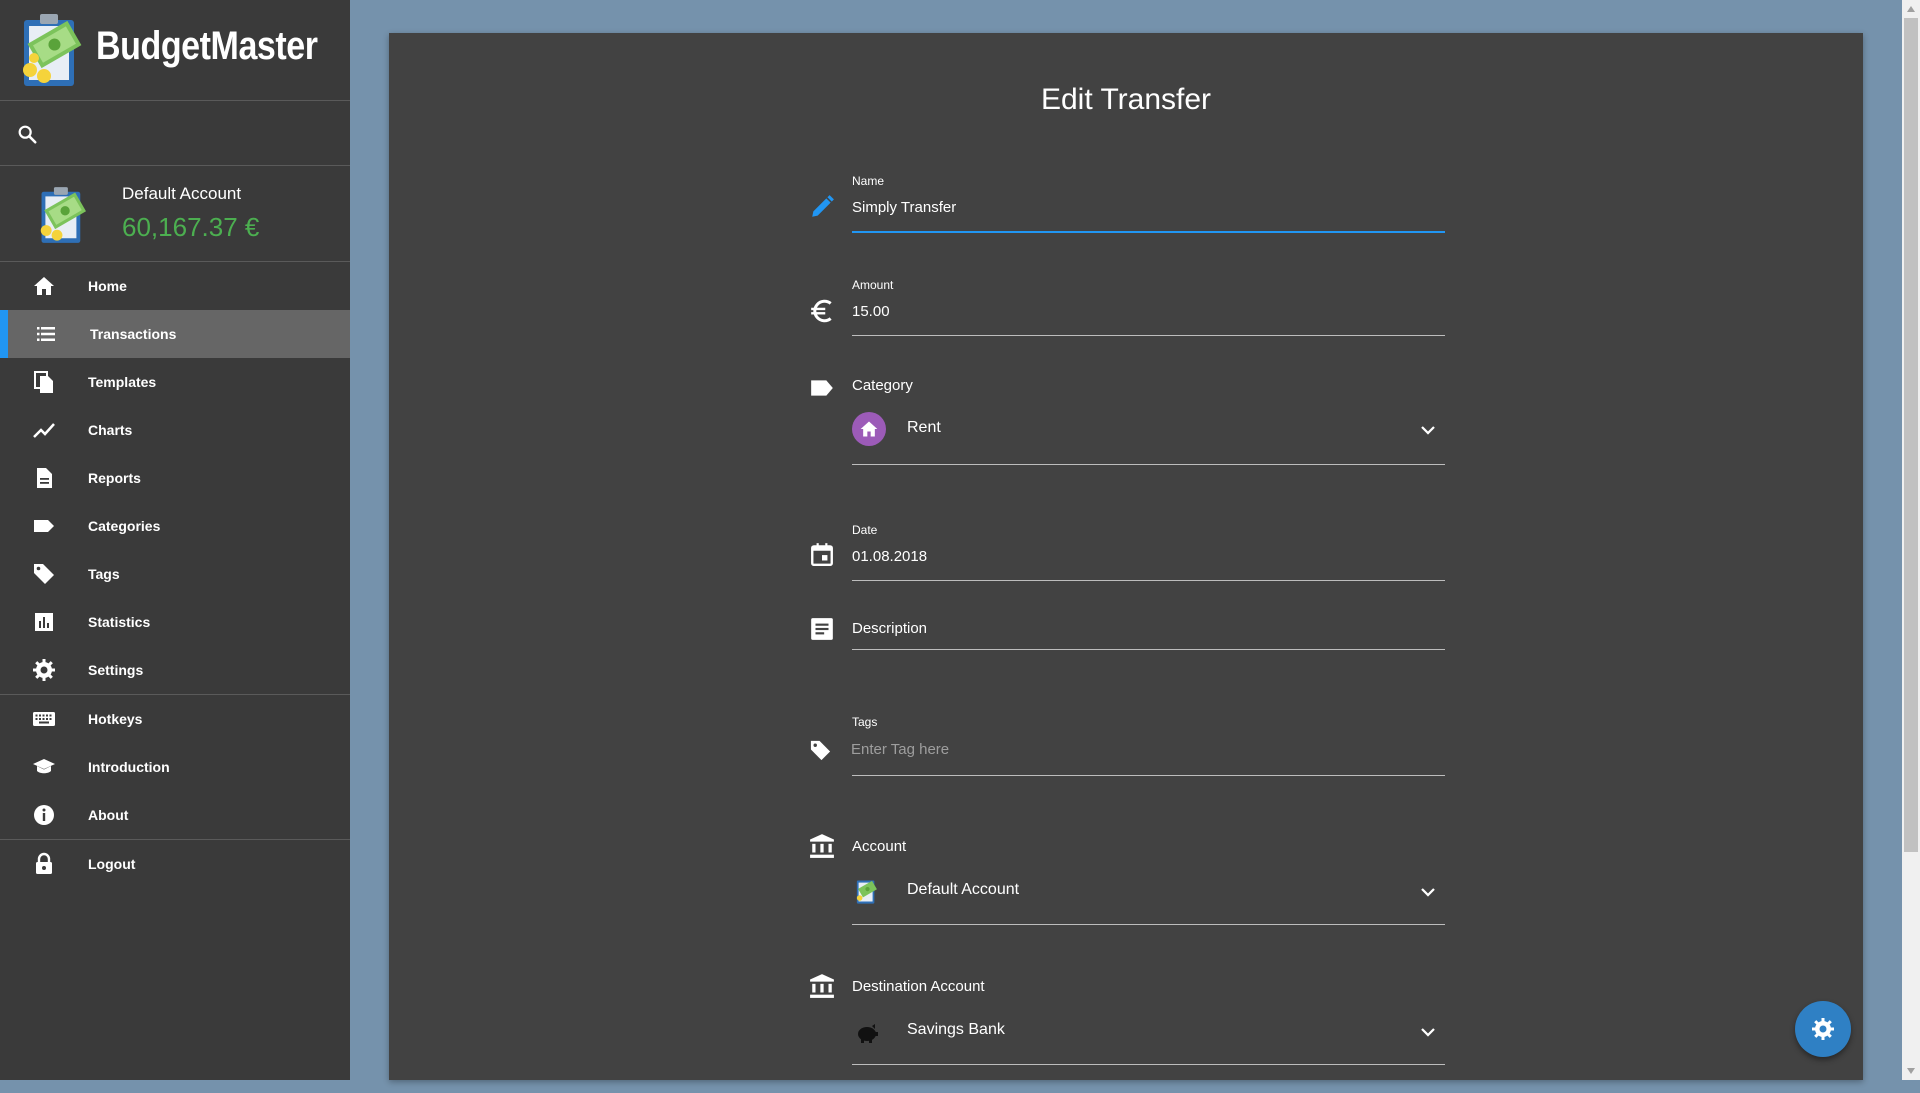 The height and width of the screenshot is (1093, 1920). I want to click on nav-item-about: About, so click(175, 815).